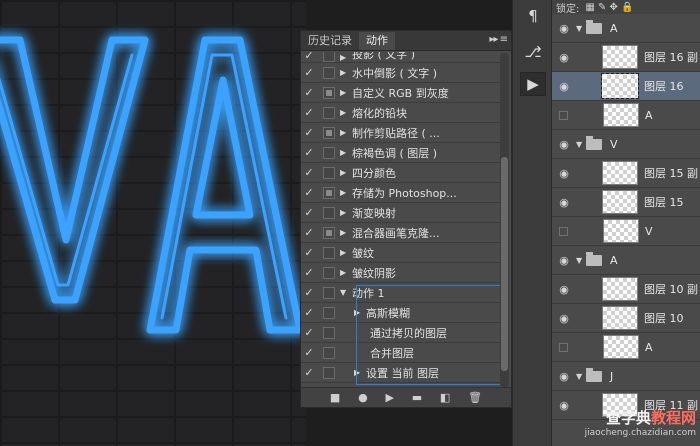  Describe the element at coordinates (671, 57) in the screenshot. I see `layer-name: 图层 16 副` at that location.